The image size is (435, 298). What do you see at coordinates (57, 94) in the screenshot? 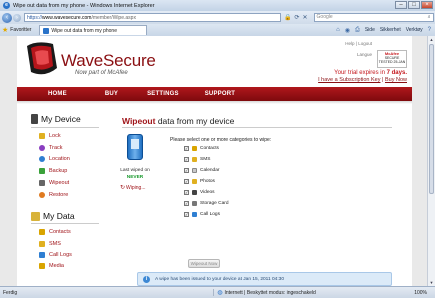
I see `menu-home: HOME` at bounding box center [57, 94].